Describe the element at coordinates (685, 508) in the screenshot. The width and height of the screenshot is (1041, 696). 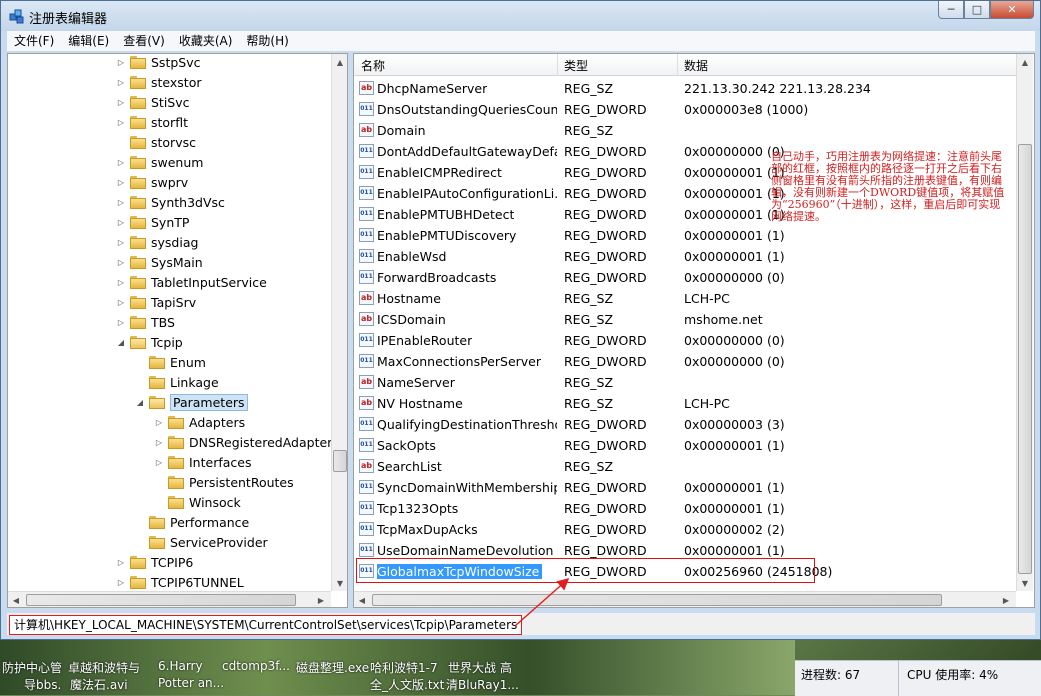
I see `registry-value-row: 011 Tcp1323Opts REG_DWORD 0x00000001 (1)` at that location.